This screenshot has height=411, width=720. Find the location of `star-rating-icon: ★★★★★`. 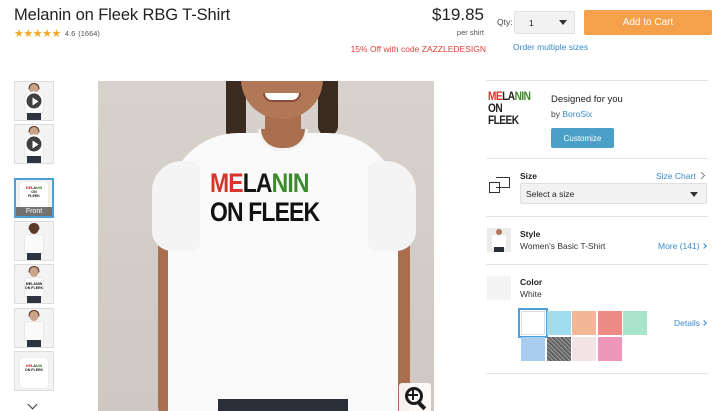

star-rating-icon: ★★★★★ is located at coordinates (37, 34).